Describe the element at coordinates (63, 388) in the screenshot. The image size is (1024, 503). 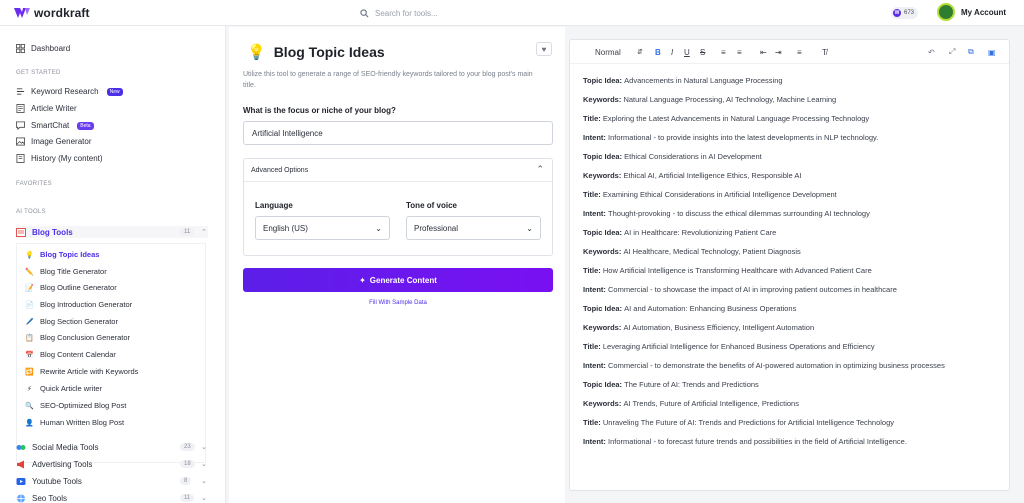
I see `list-item-quick-article-writer: ⚡ Quick Article writer` at that location.